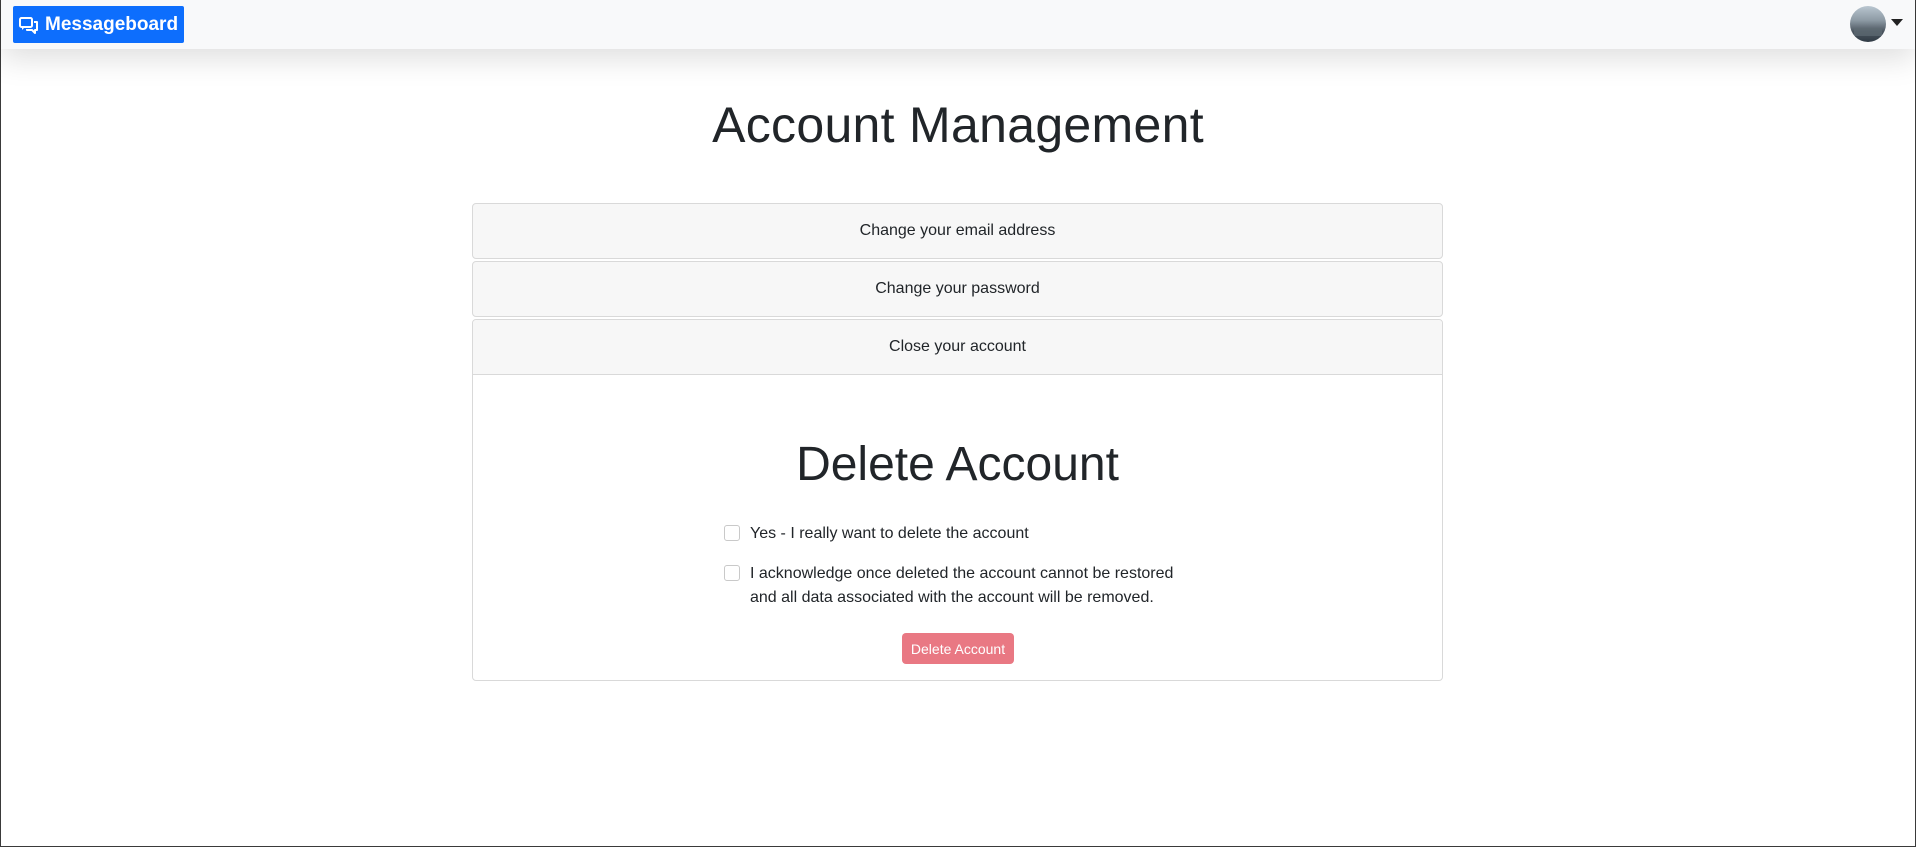 The width and height of the screenshot is (1916, 848). What do you see at coordinates (958, 648) in the screenshot?
I see `delete-account-button: Delete Account` at bounding box center [958, 648].